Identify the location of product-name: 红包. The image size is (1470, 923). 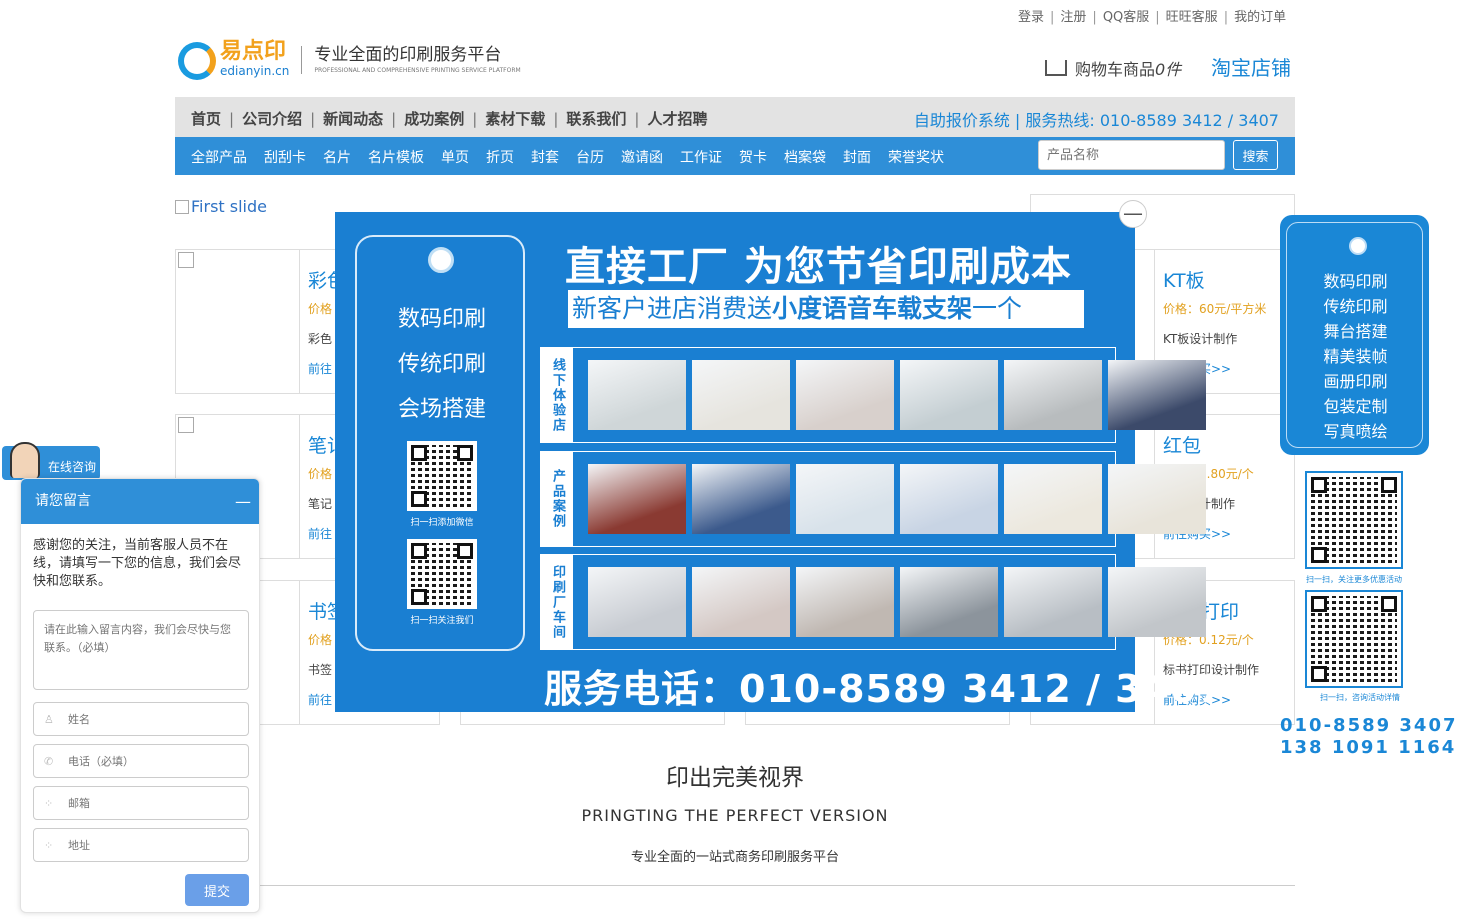
(1182, 444).